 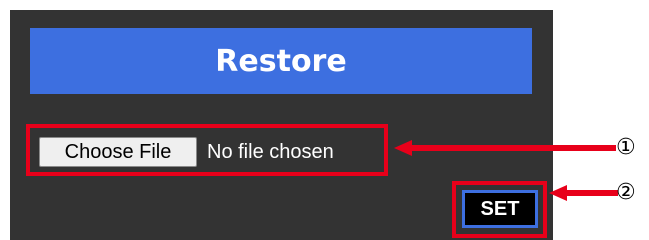 I want to click on restore-title: Restore, so click(x=281, y=61).